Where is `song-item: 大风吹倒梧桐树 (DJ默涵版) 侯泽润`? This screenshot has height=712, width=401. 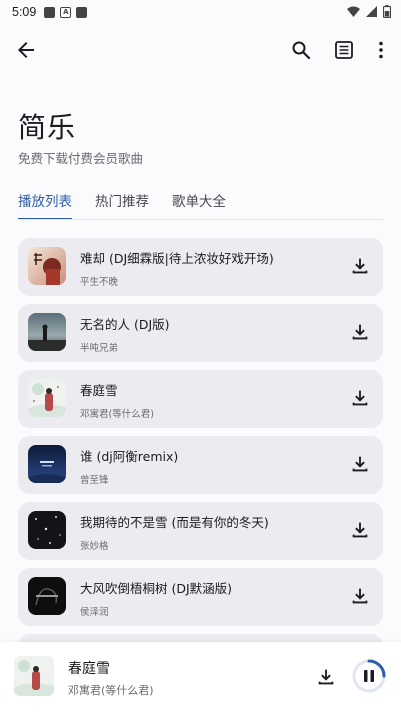
song-item: 大风吹倒梧桐树 (DJ默涵版) 侯泽润 is located at coordinates (200, 597).